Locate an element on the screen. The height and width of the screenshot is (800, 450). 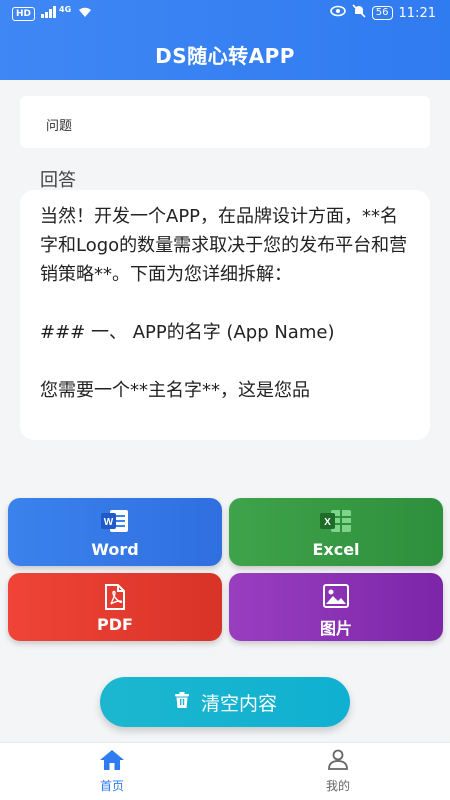
home-icon is located at coordinates (112, 762).